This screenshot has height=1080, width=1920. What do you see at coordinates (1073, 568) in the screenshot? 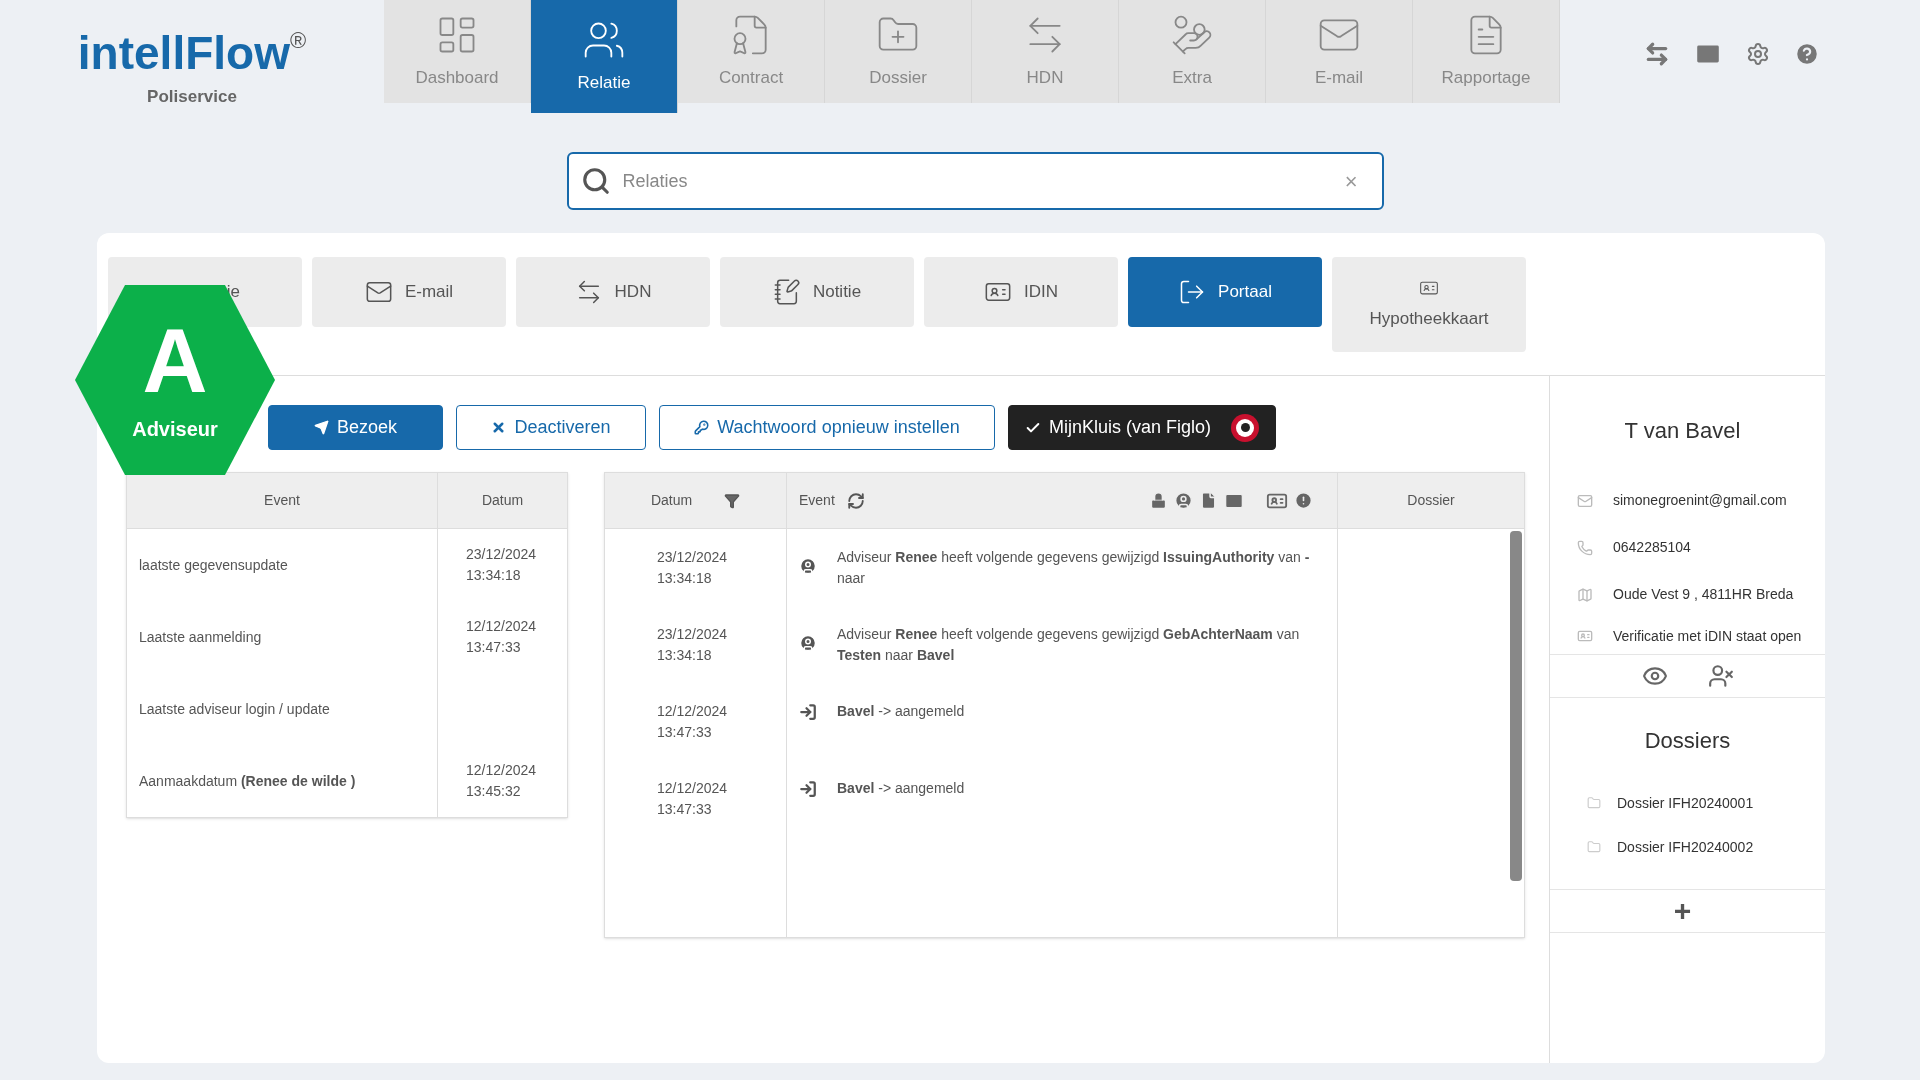
I see `event-text: Adviseur Renee heeft volgende gegevens gewijzigd IssuingAuthority van - naar` at bounding box center [1073, 568].